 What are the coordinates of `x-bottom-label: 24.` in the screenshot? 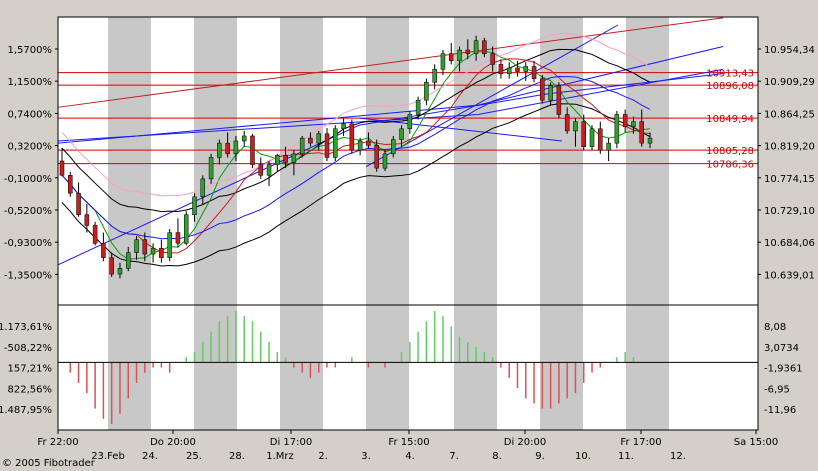 It's located at (150, 456).